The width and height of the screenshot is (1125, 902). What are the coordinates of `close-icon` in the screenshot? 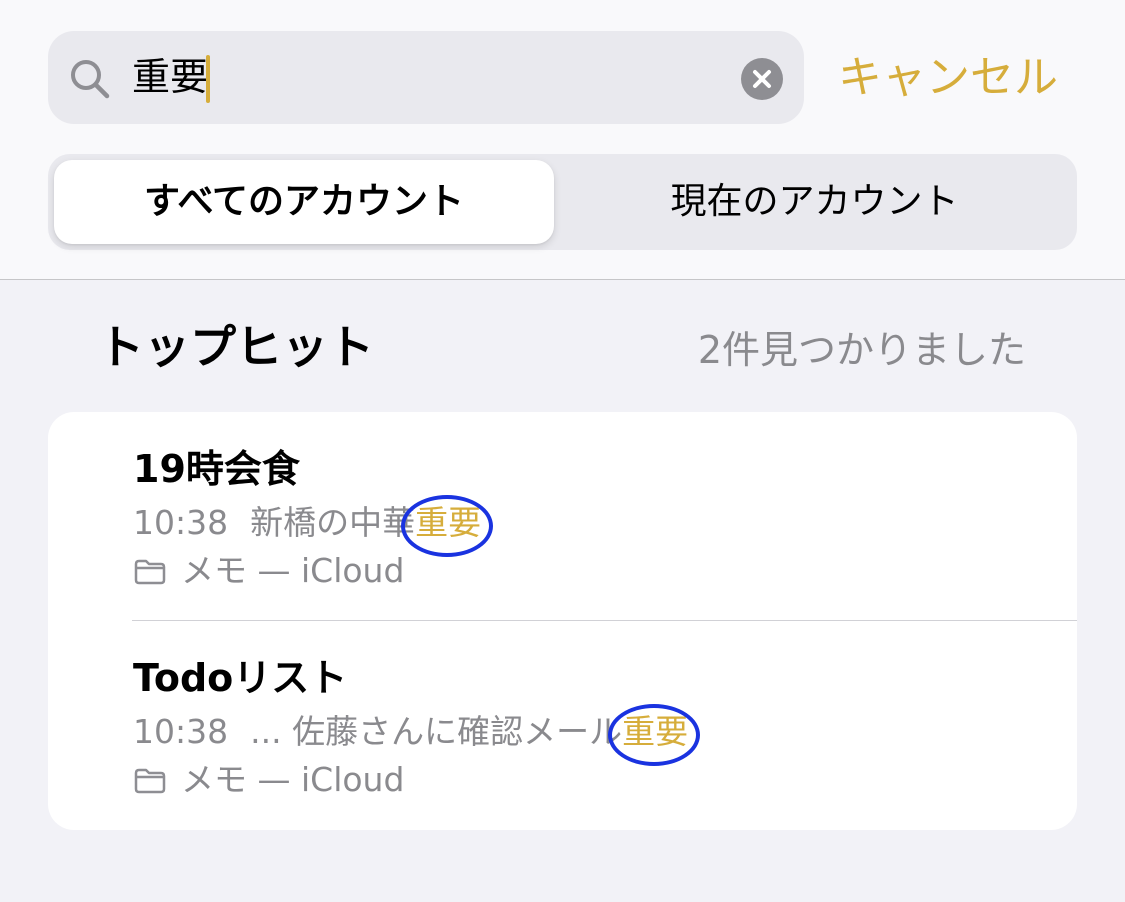 It's located at (762, 79).